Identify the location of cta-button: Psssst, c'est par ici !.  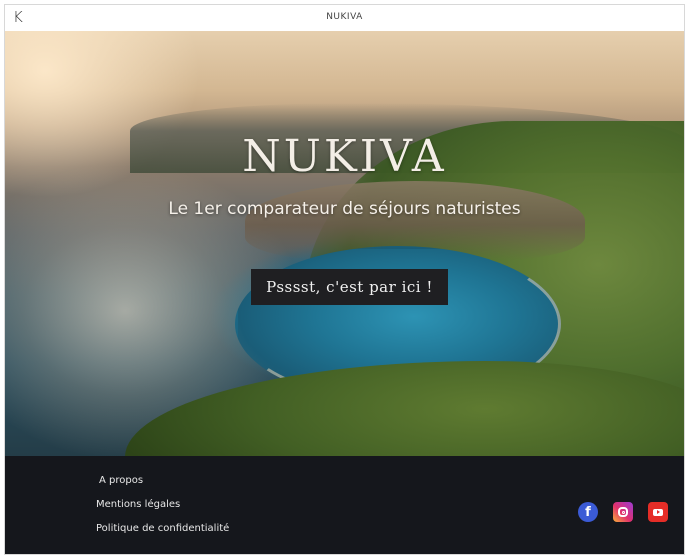
(349, 287).